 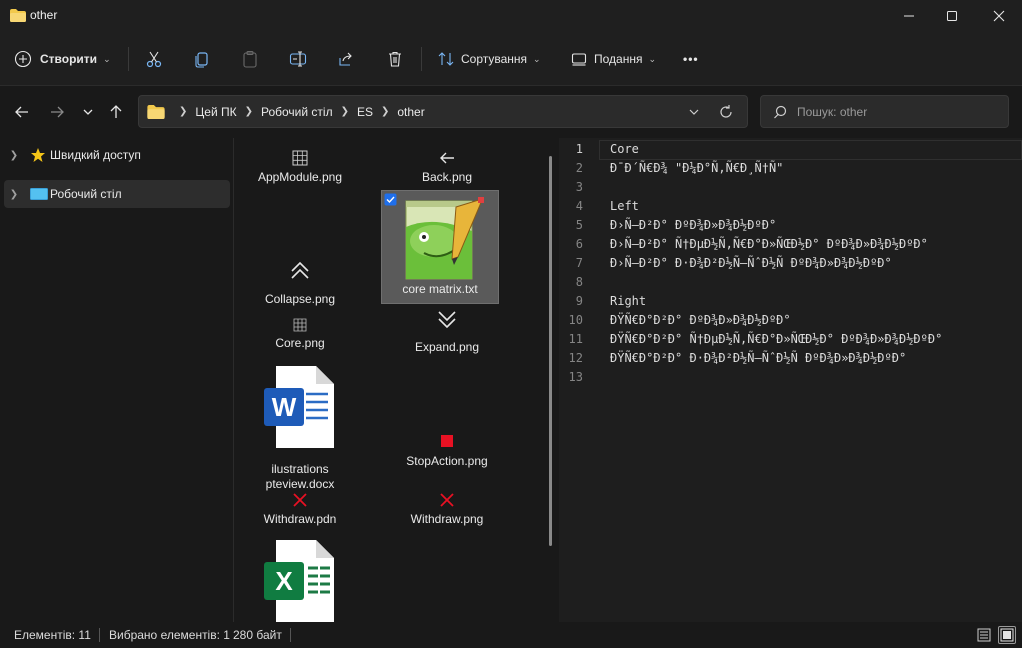 What do you see at coordinates (40, 155) in the screenshot?
I see `star-icon` at bounding box center [40, 155].